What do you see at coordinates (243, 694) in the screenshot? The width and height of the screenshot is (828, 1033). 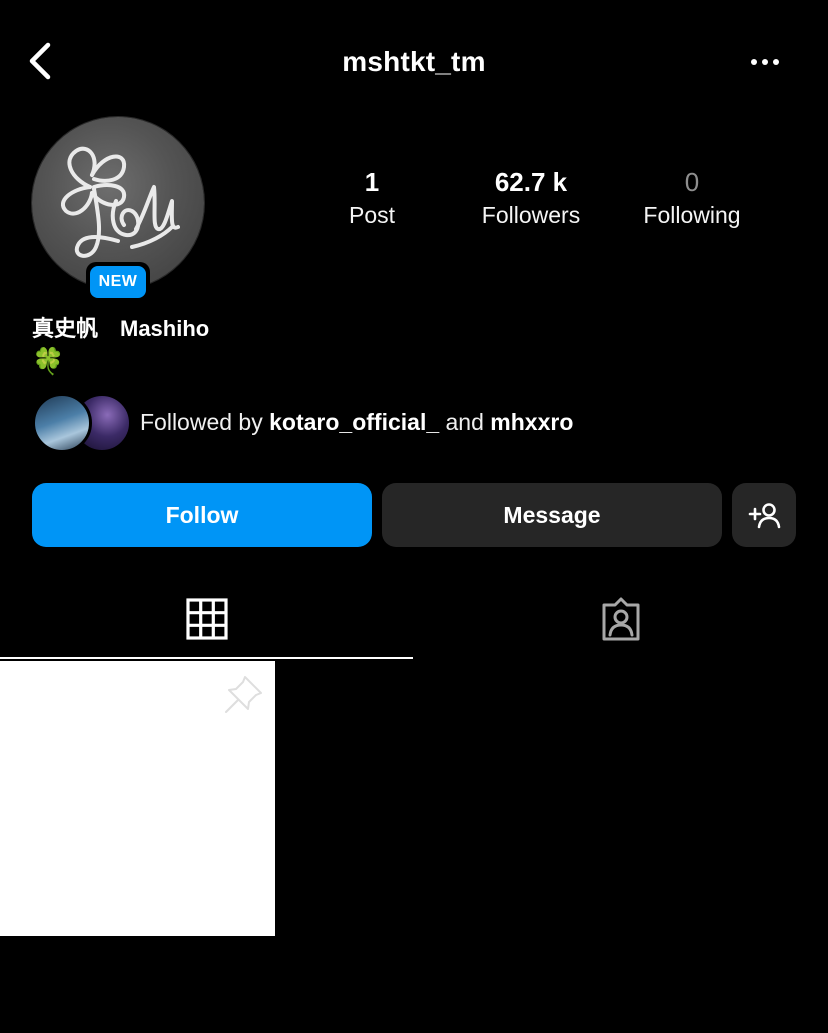 I see `pin-icon` at bounding box center [243, 694].